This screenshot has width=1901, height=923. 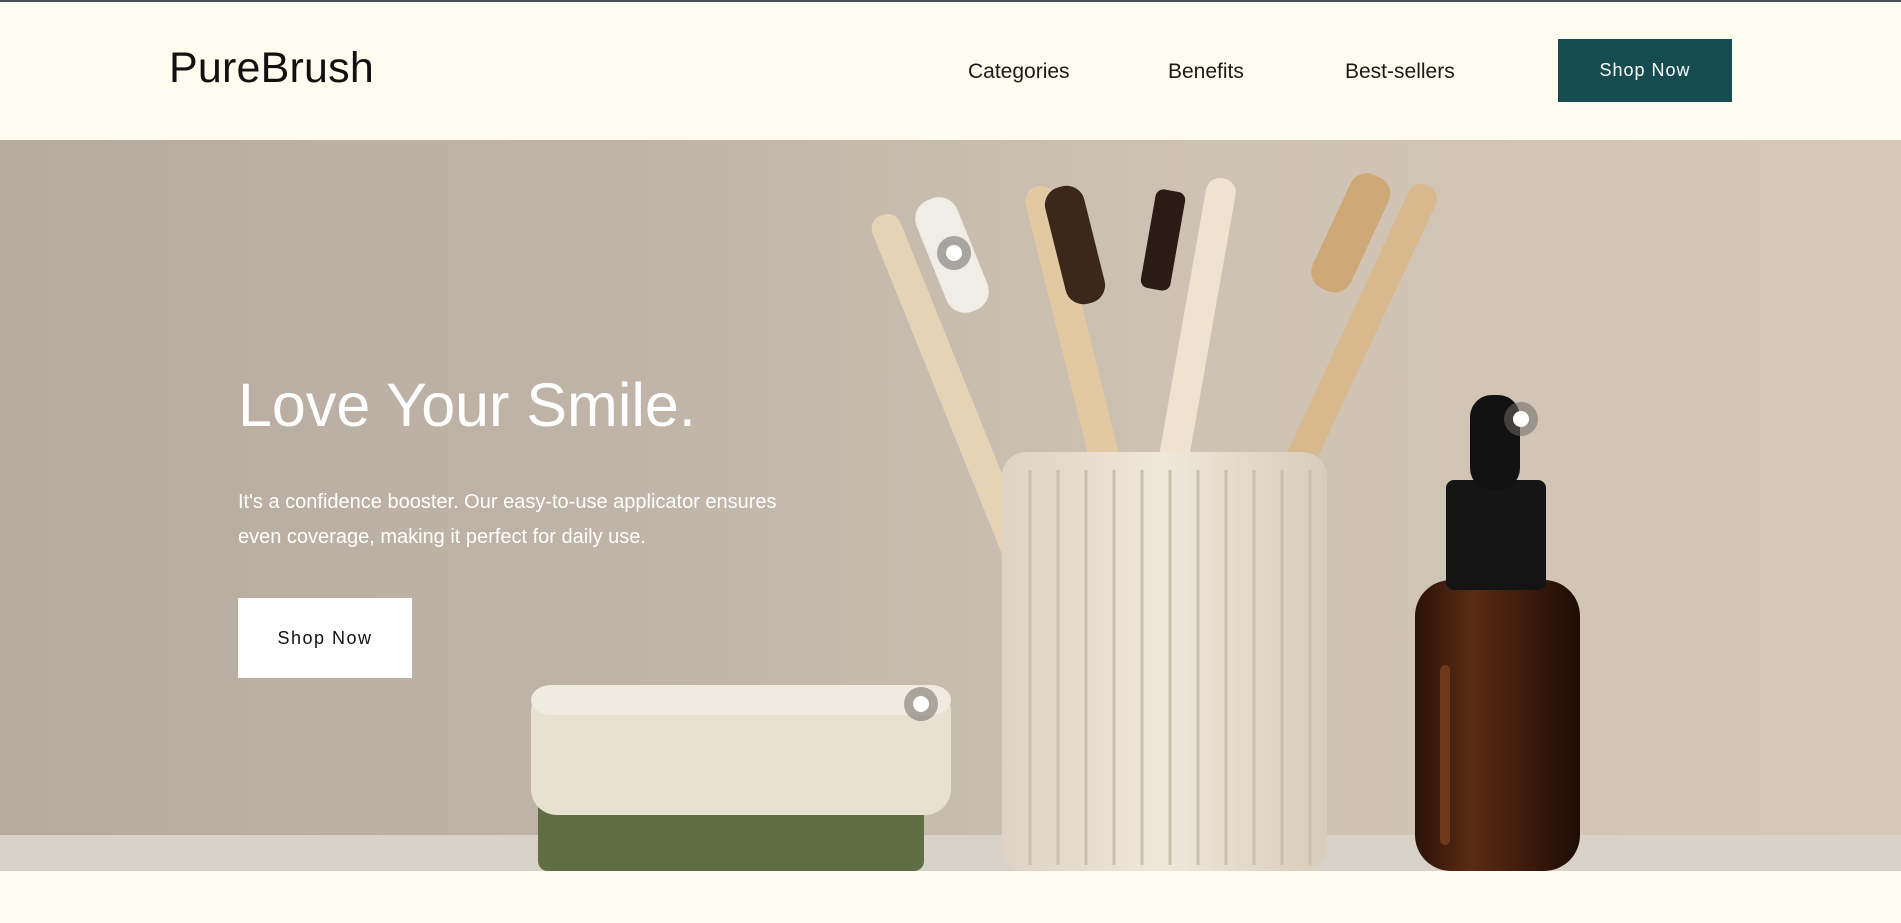 What do you see at coordinates (1164, 661) in the screenshot?
I see `toothbrush-holder-cup-icon` at bounding box center [1164, 661].